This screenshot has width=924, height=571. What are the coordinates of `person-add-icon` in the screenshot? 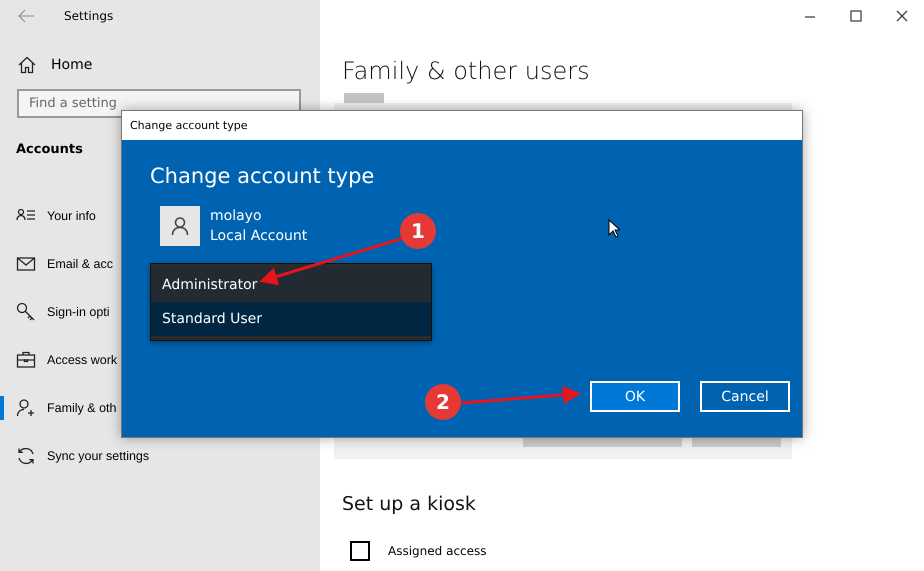 It's located at (26, 408).